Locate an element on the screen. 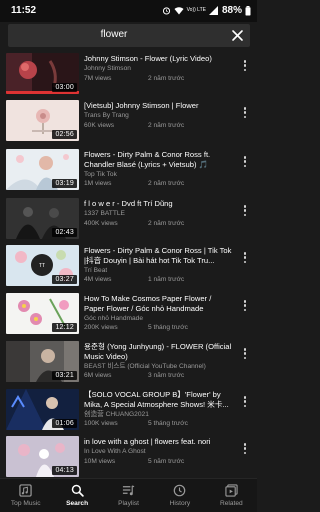 This screenshot has width=320, height=512. duration-badge: 03:00 is located at coordinates (64, 87).